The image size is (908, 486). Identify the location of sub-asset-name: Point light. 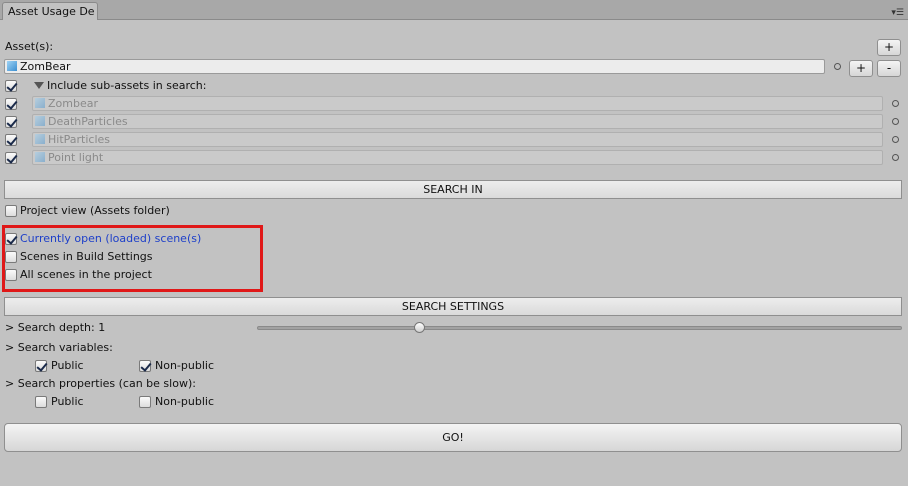
(76, 157).